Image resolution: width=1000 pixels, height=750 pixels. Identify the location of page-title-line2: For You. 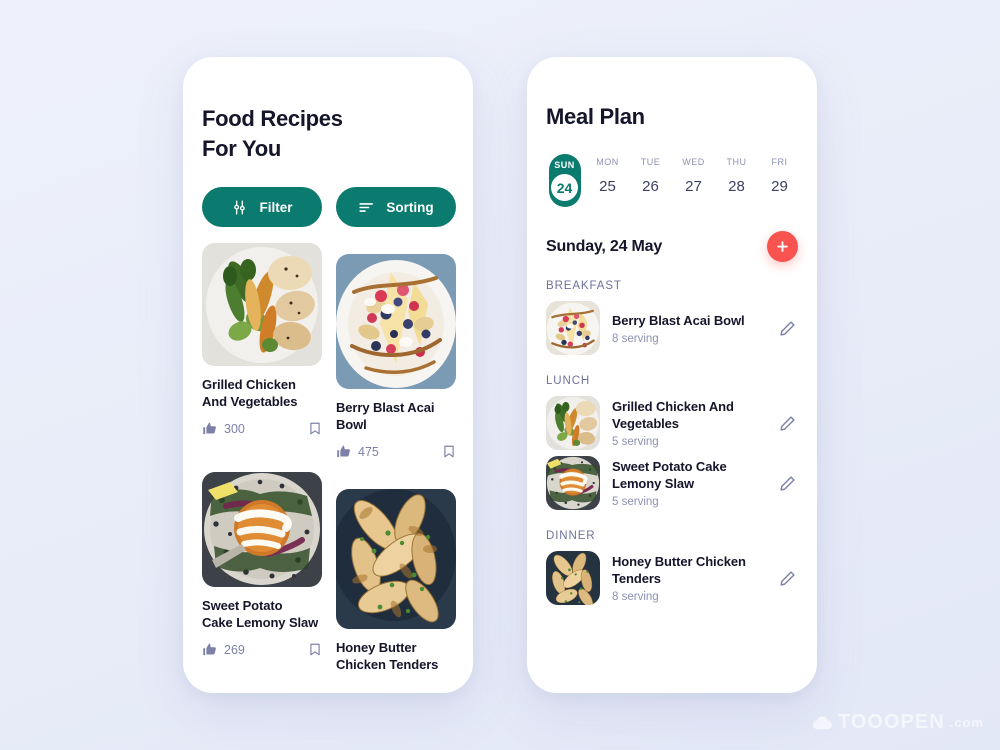
(241, 148).